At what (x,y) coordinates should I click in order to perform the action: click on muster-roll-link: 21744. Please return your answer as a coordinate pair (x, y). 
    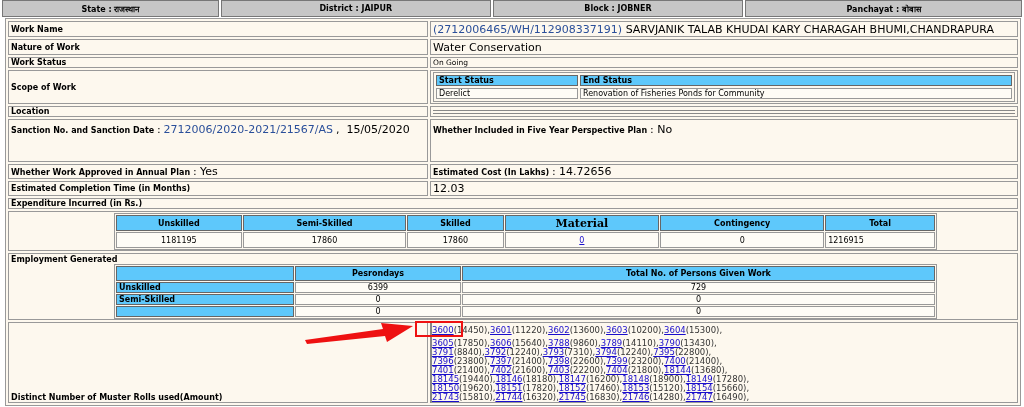
    Looking at the image, I should click on (509, 397).